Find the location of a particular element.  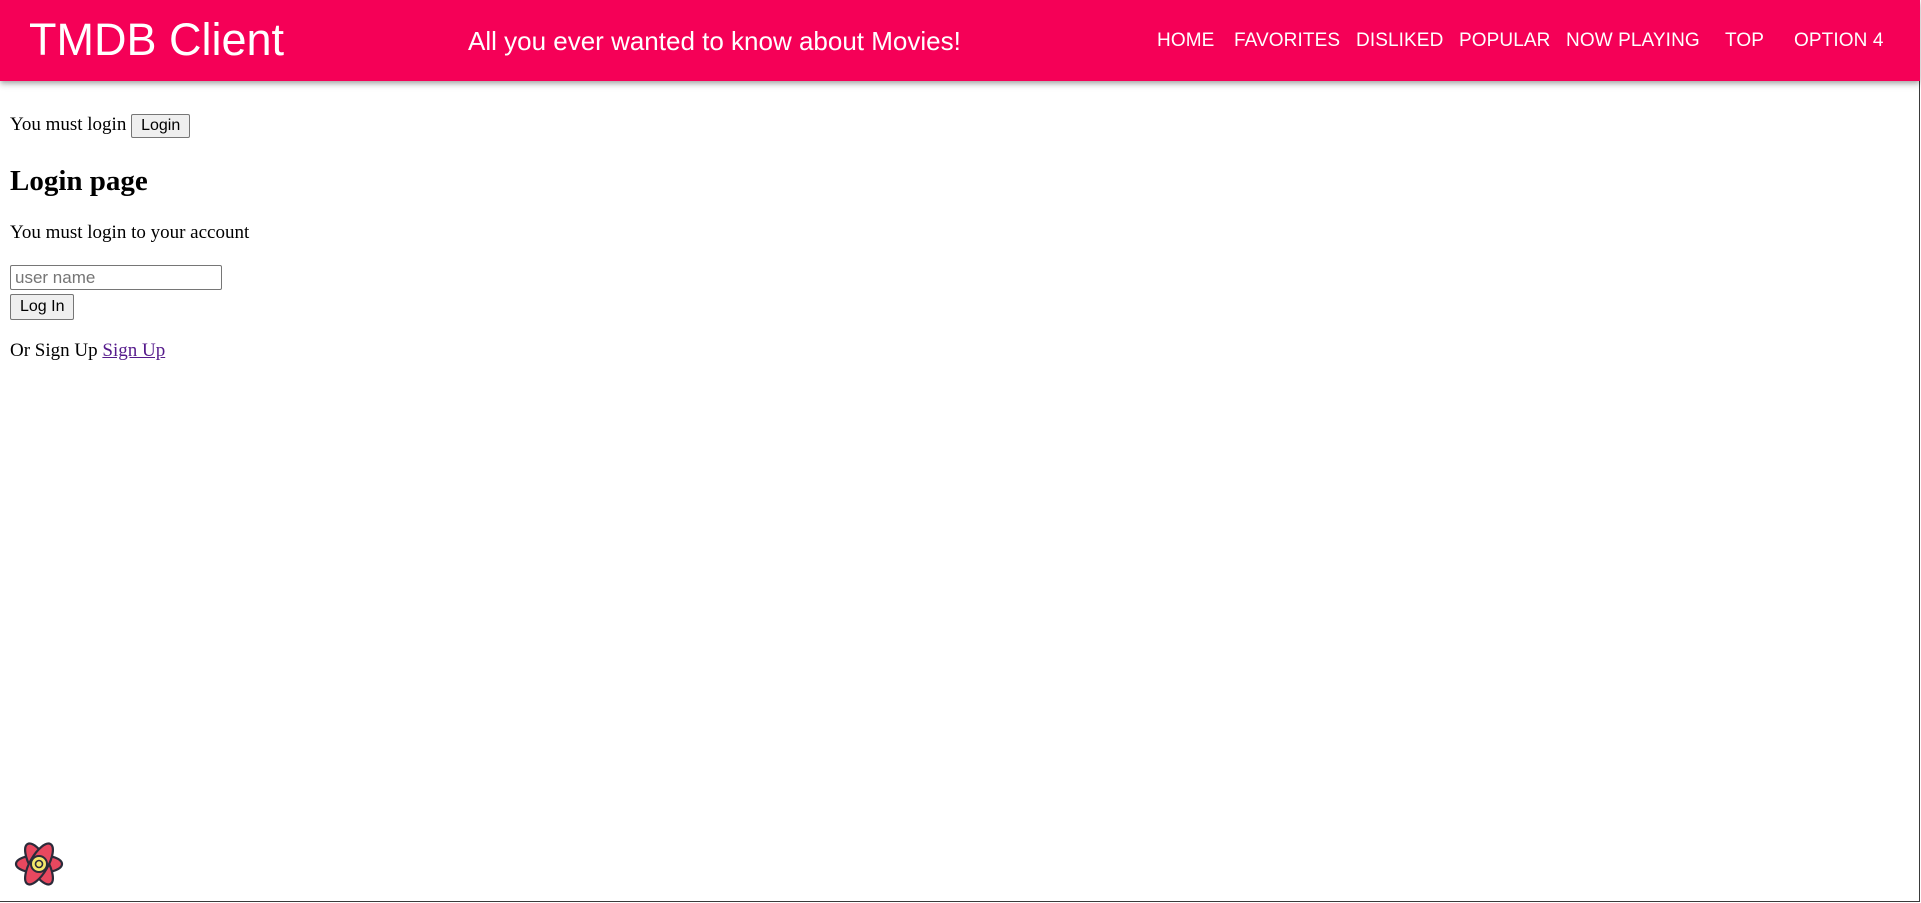

username-input is located at coordinates (116, 277).